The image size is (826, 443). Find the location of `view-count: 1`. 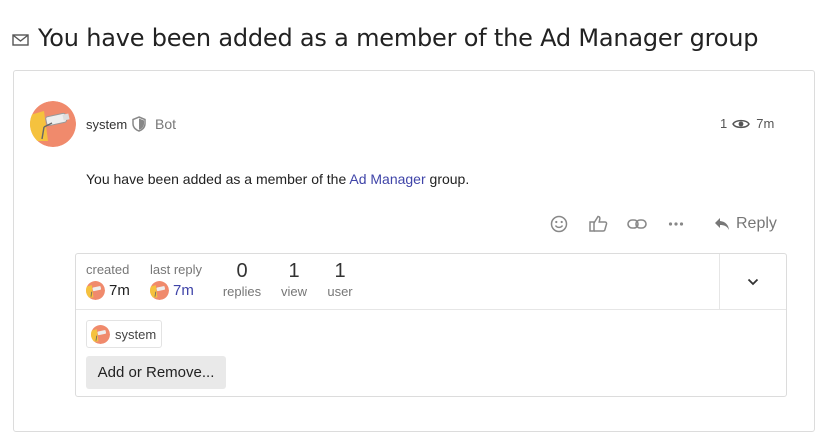

view-count: 1 is located at coordinates (724, 123).